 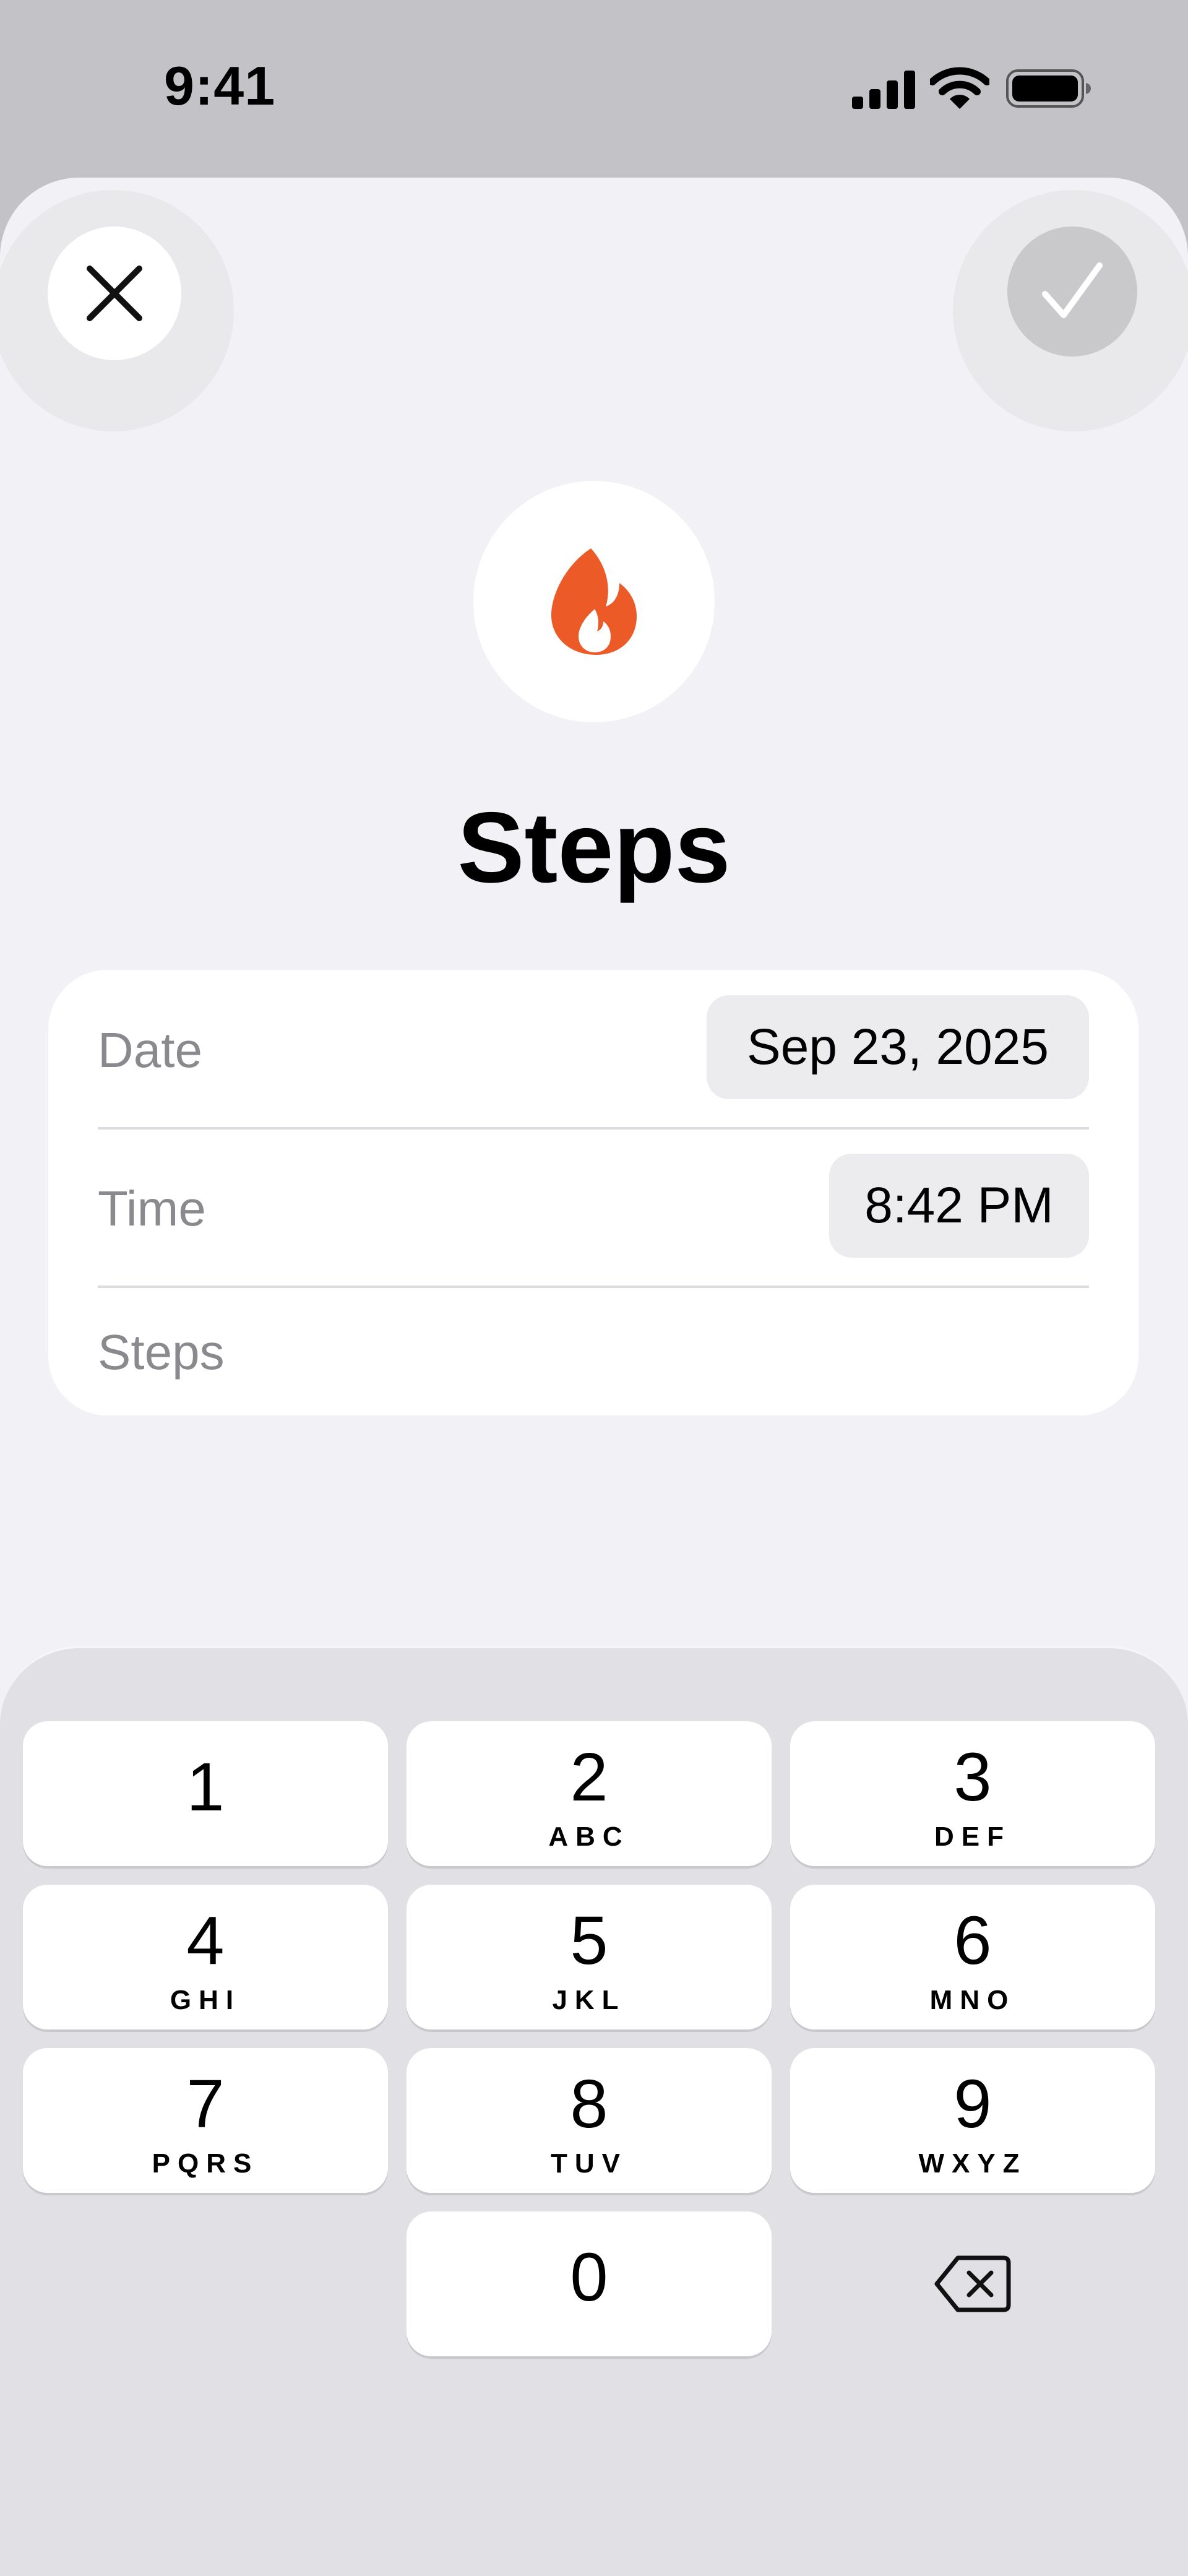 What do you see at coordinates (1048, 88) in the screenshot?
I see `battery-icon` at bounding box center [1048, 88].